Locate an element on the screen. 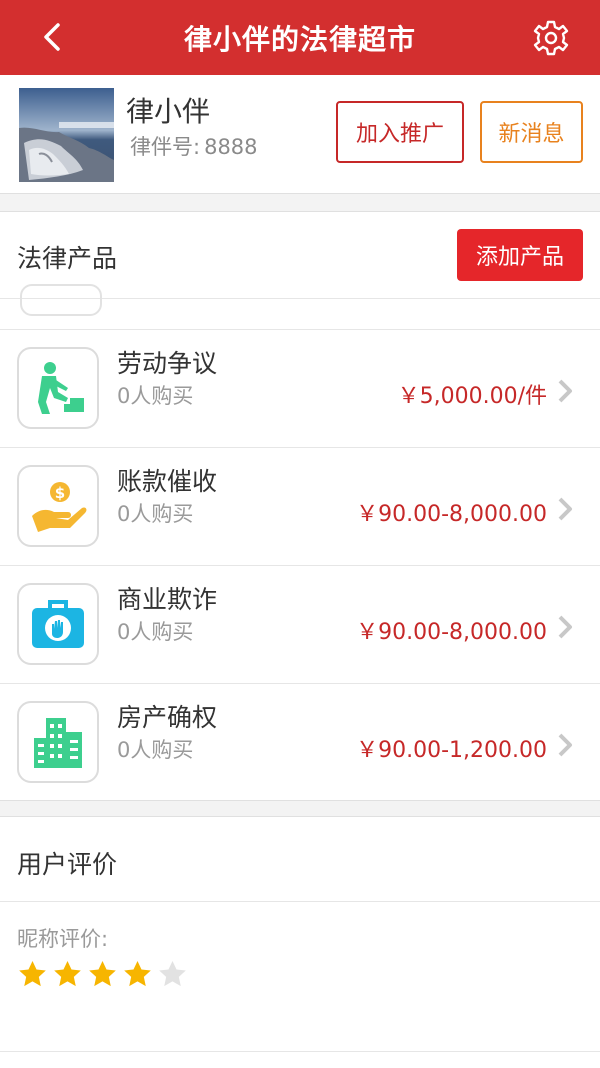 Image resolution: width=600 pixels, height=1068 pixels. reviewer-label: 昵称评价: is located at coordinates (63, 939).